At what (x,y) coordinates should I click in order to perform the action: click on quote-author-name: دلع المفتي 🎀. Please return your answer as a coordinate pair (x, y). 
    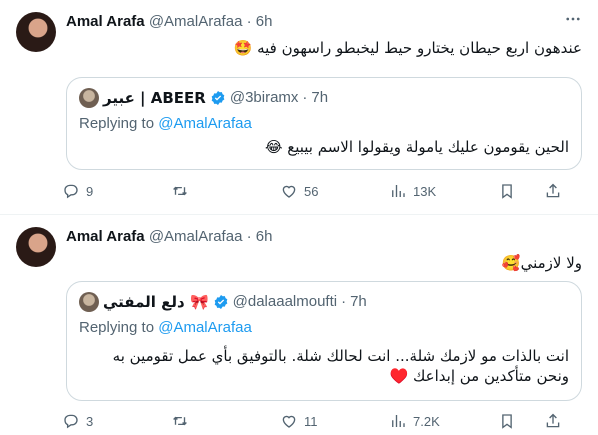
    Looking at the image, I should click on (156, 302).